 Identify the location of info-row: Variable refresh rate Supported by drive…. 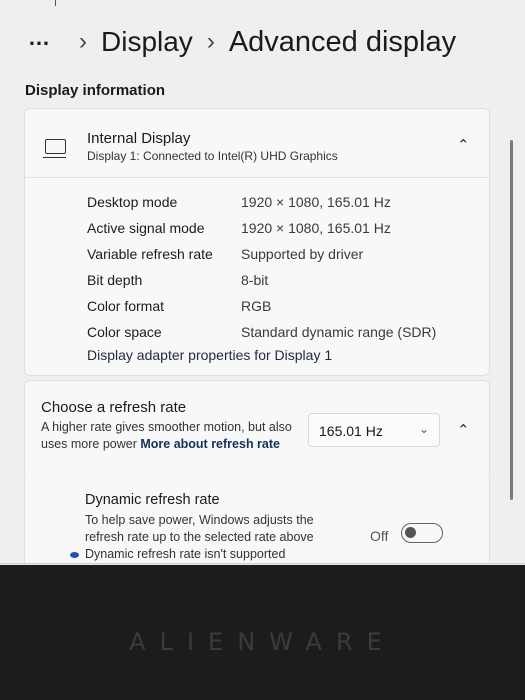
(261, 254).